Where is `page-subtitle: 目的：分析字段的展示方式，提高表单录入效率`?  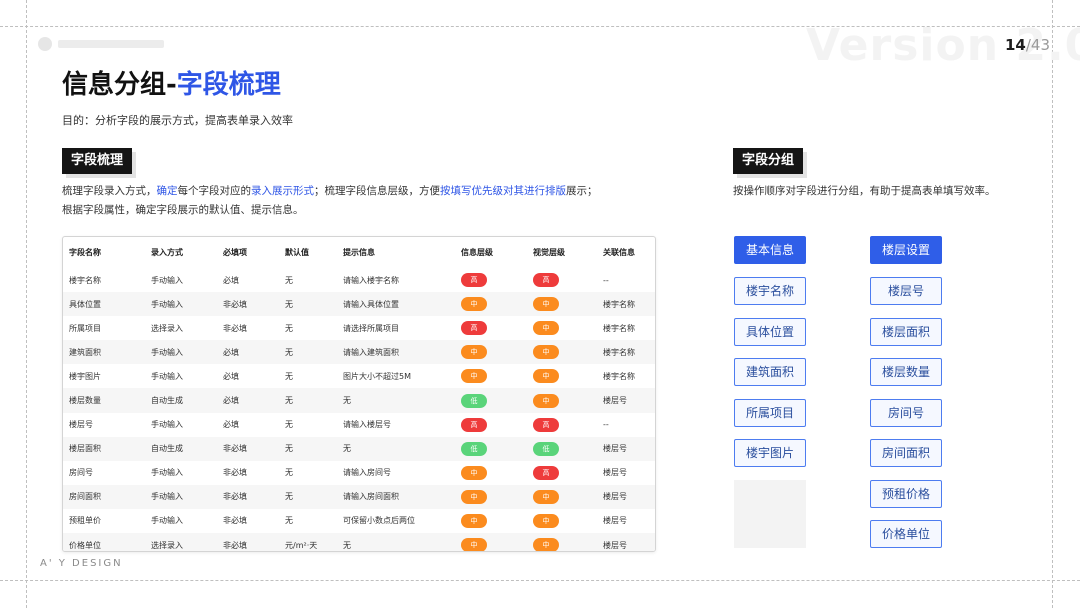 page-subtitle: 目的：分析字段的展示方式，提高表单录入效率 is located at coordinates (177, 120).